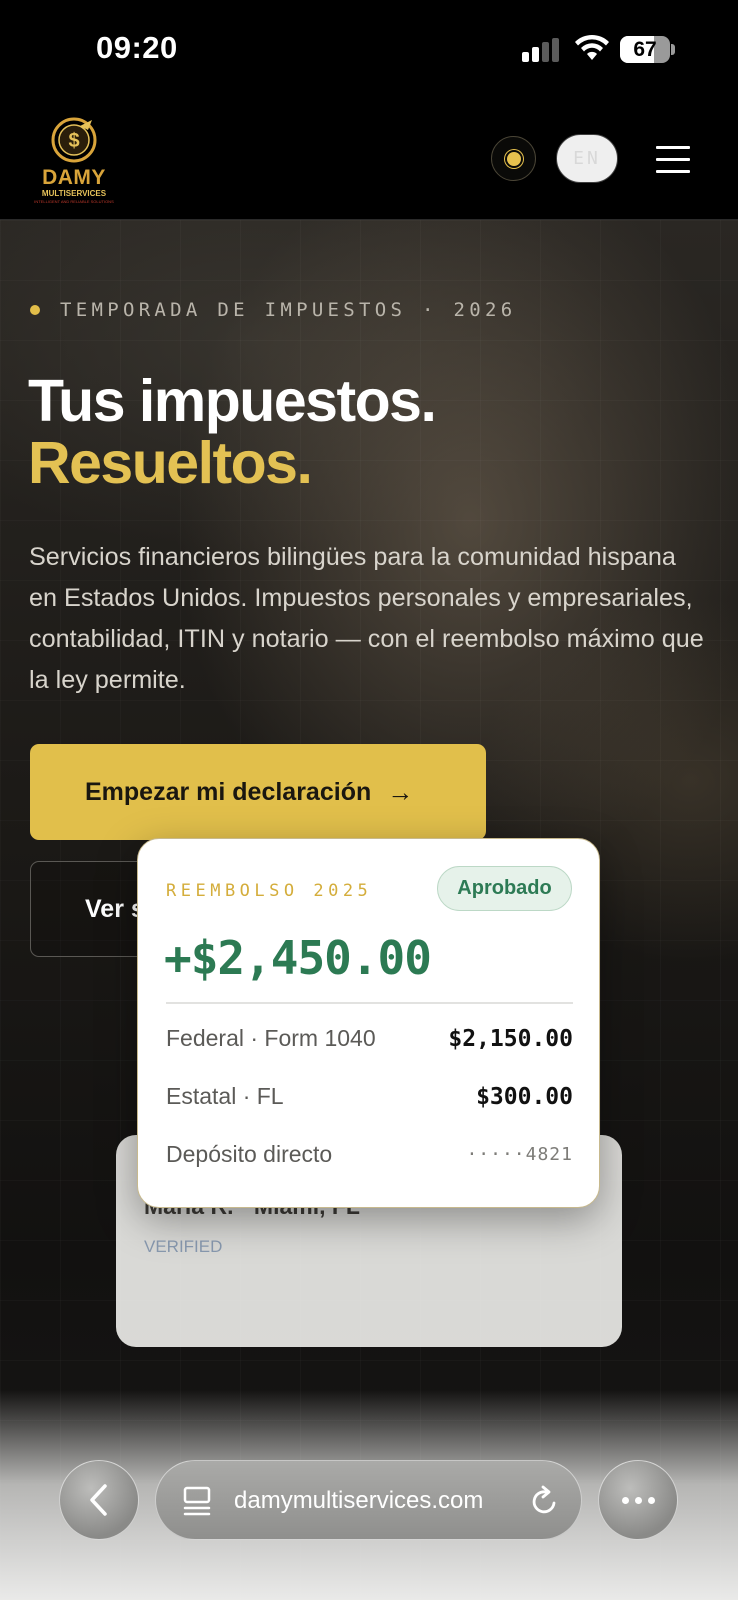  What do you see at coordinates (369, 1003) in the screenshot?
I see `refund-divider` at bounding box center [369, 1003].